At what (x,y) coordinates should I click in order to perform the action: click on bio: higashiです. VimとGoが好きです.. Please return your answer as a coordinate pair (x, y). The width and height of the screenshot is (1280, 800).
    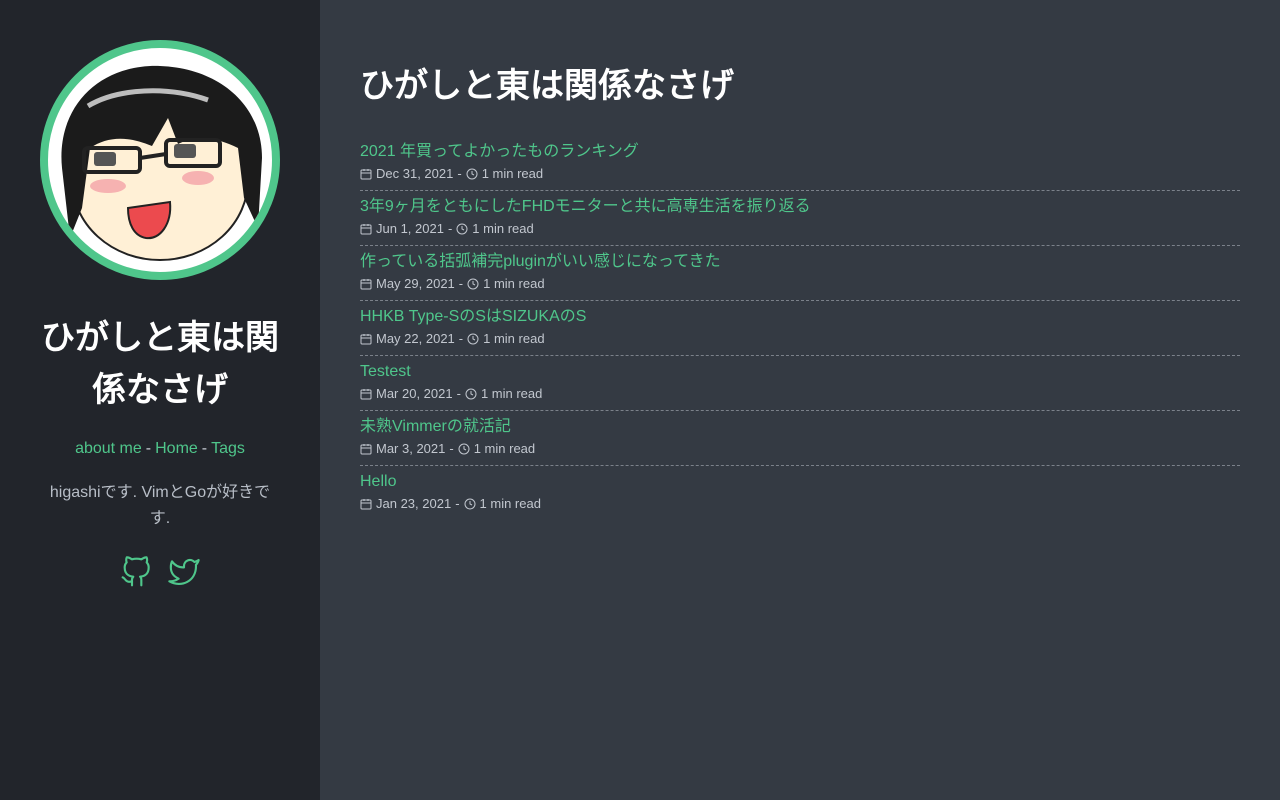
    Looking at the image, I should click on (160, 505).